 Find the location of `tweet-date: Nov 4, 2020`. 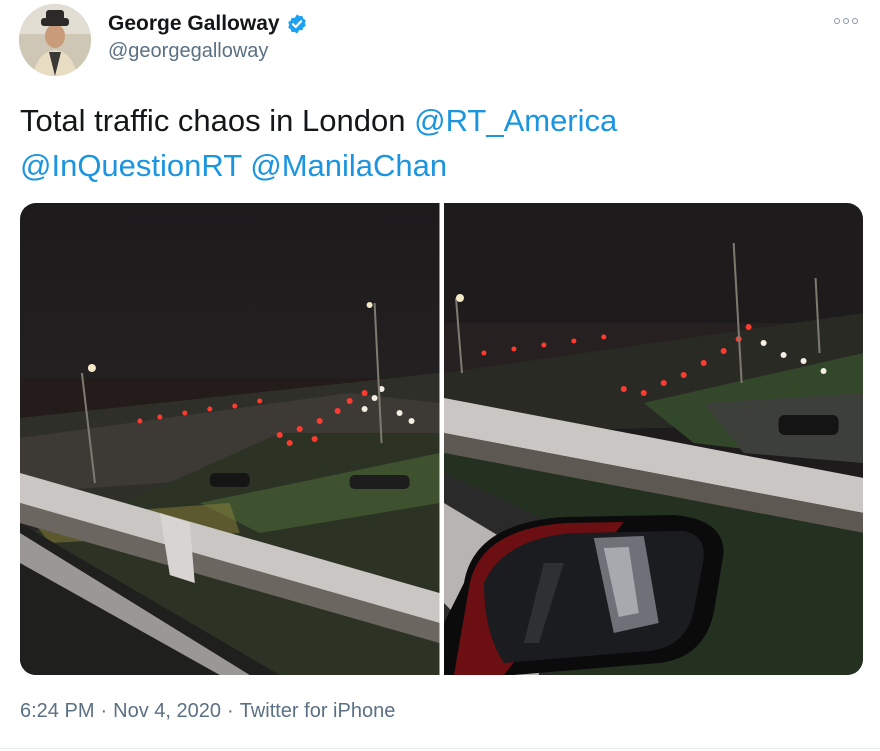

tweet-date: Nov 4, 2020 is located at coordinates (167, 711).